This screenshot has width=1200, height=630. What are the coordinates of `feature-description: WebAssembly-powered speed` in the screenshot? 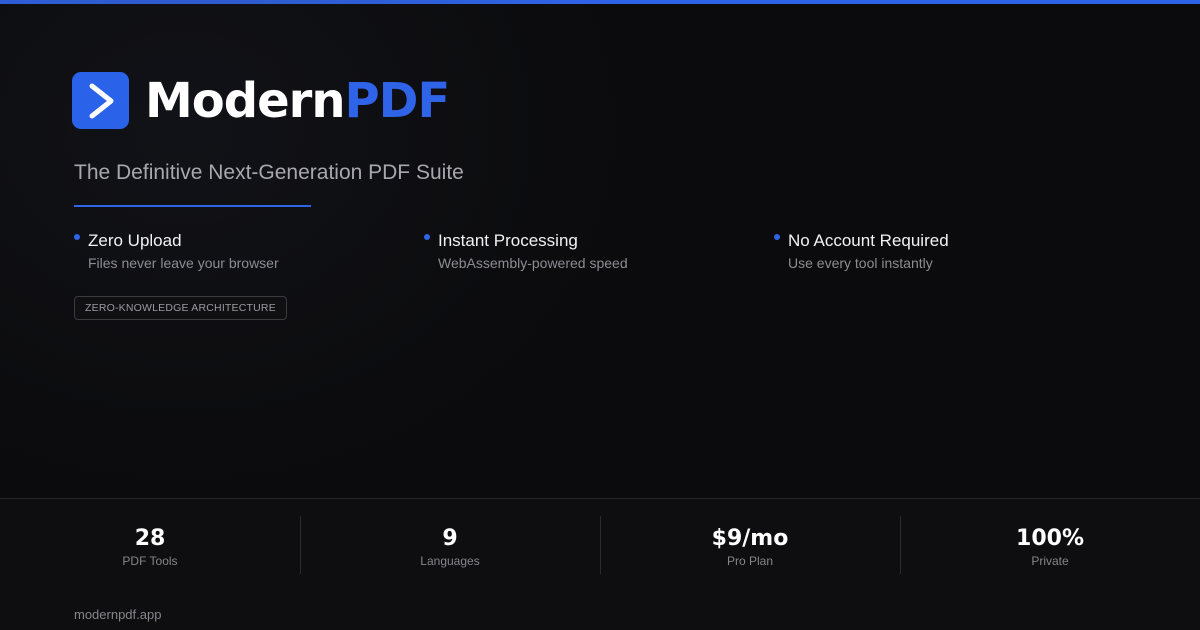 It's located at (533, 263).